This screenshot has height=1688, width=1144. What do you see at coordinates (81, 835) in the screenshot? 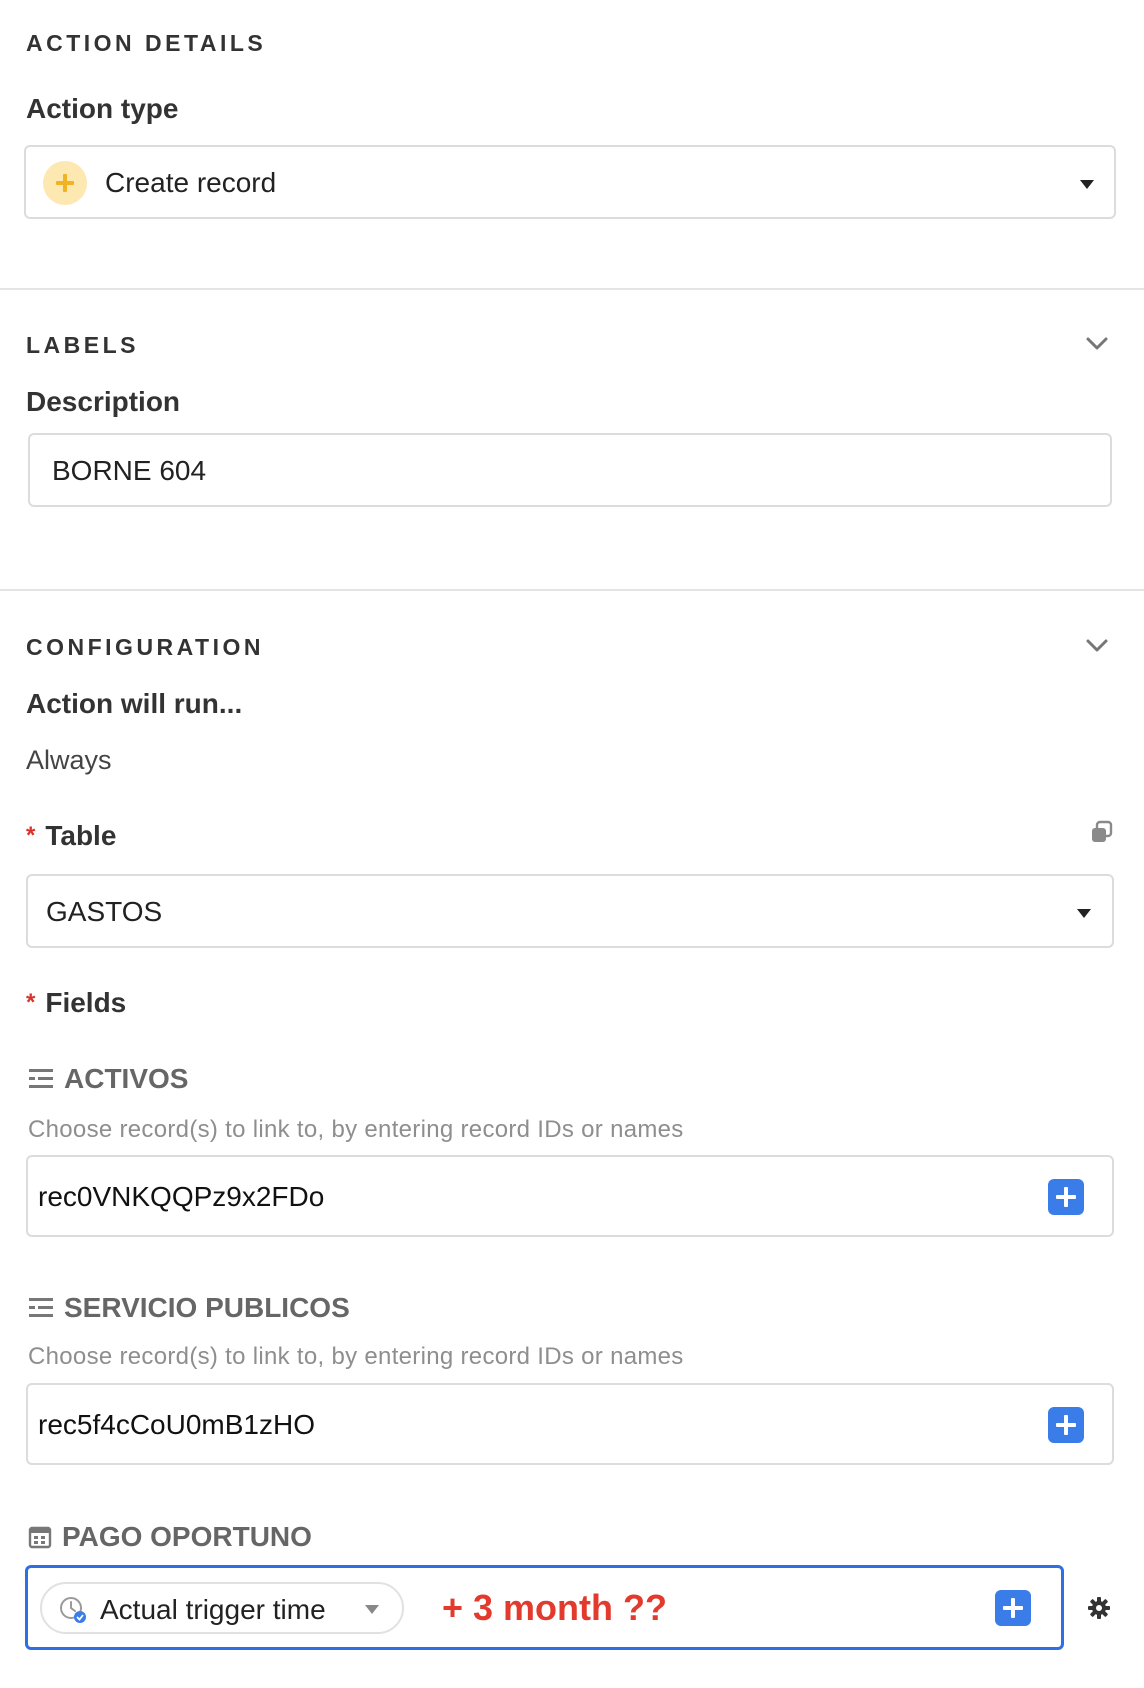
I see `table-label: Table` at bounding box center [81, 835].